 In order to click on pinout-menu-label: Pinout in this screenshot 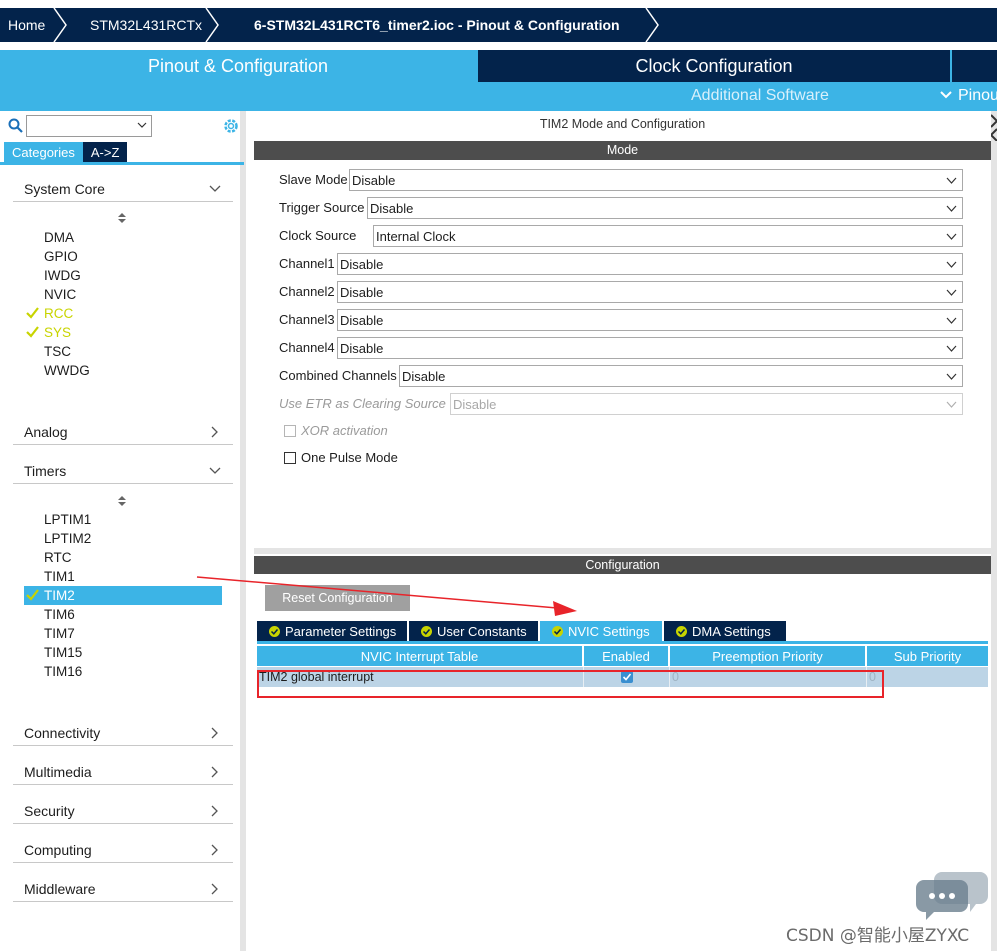, I will do `click(977, 95)`.